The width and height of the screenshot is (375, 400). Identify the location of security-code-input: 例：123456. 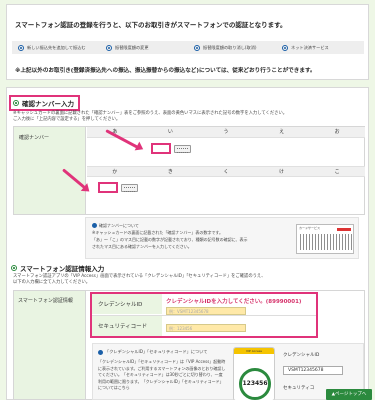
(206, 328).